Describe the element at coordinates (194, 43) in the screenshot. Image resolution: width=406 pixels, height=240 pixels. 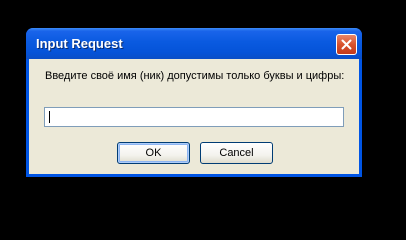
I see `title-bar: Input Request` at that location.